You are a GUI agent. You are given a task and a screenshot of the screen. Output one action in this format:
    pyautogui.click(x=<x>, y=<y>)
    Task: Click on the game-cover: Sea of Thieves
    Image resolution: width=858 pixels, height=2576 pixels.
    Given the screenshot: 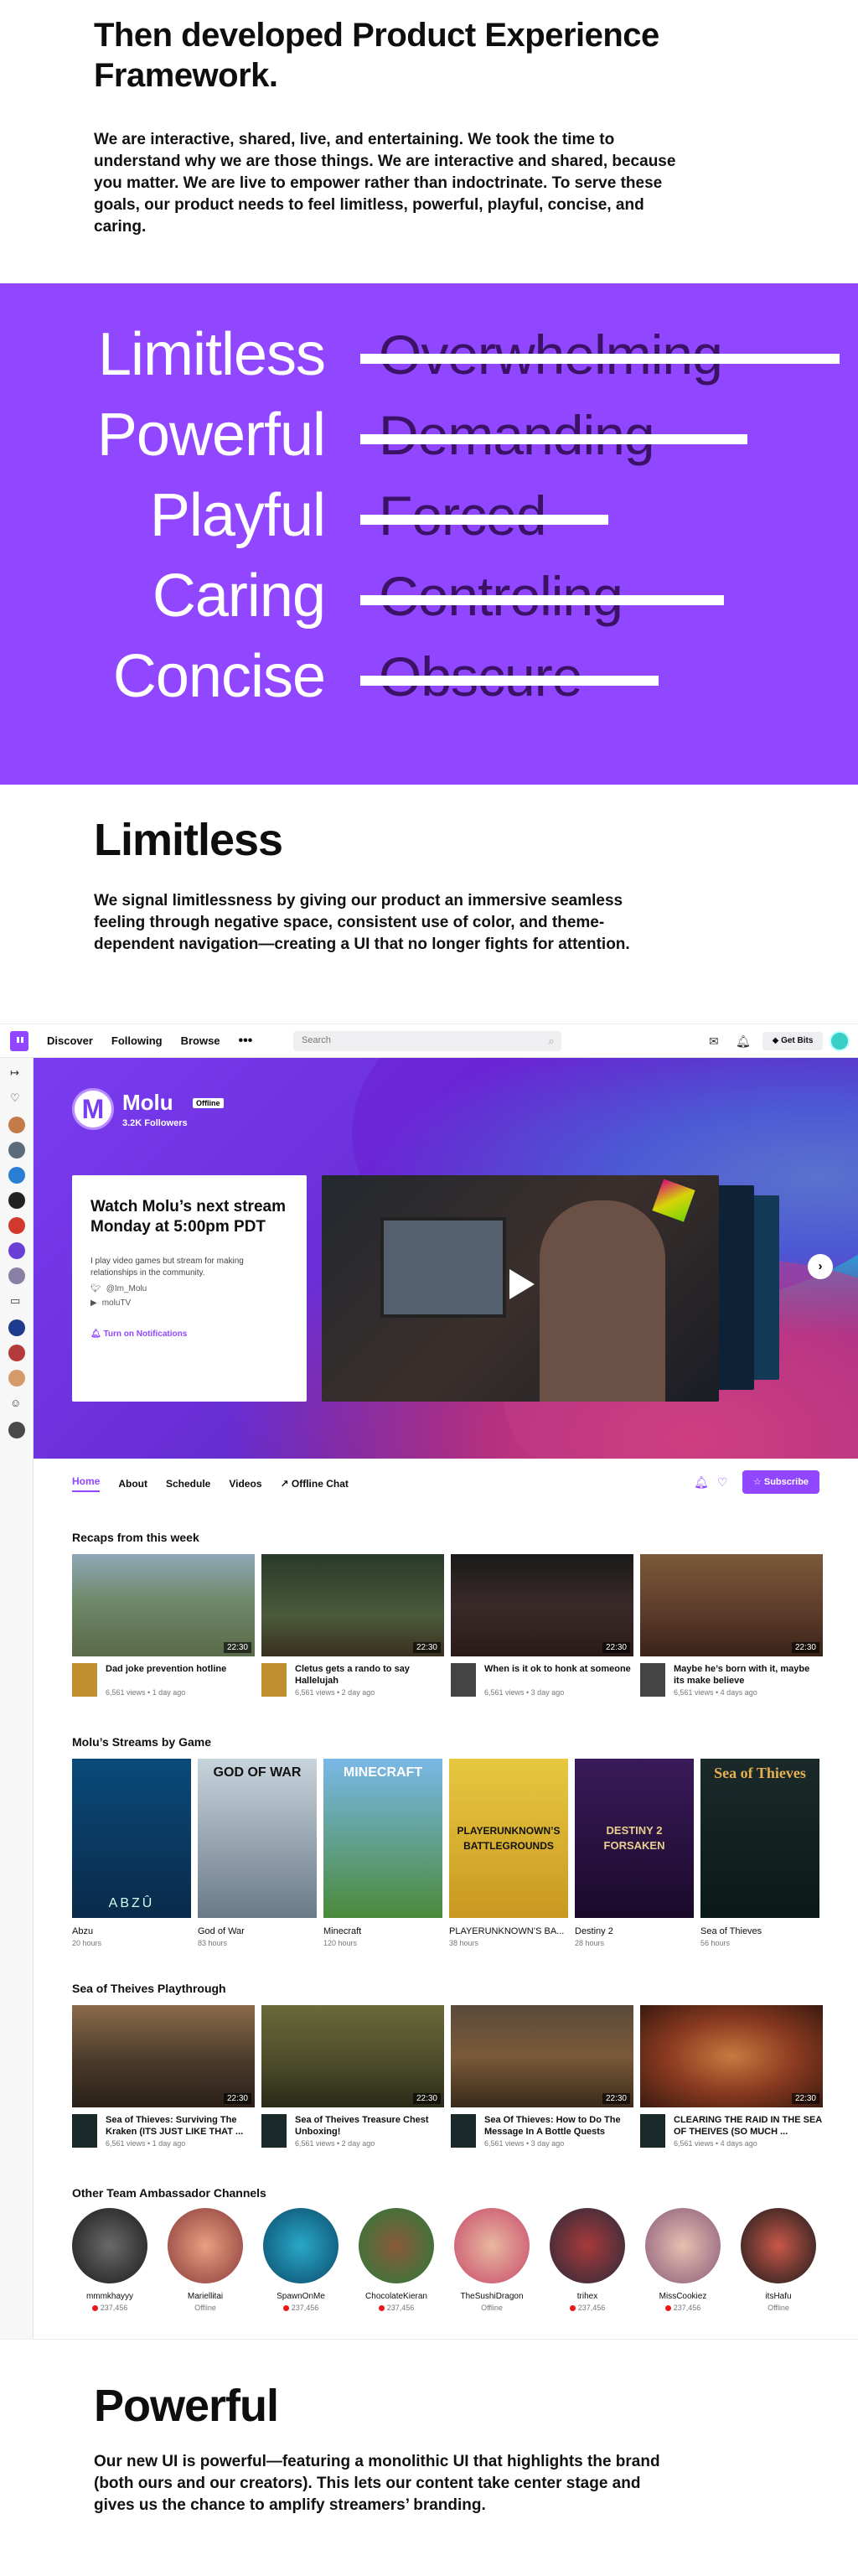 What is the action you would take?
    pyautogui.click(x=759, y=1839)
    